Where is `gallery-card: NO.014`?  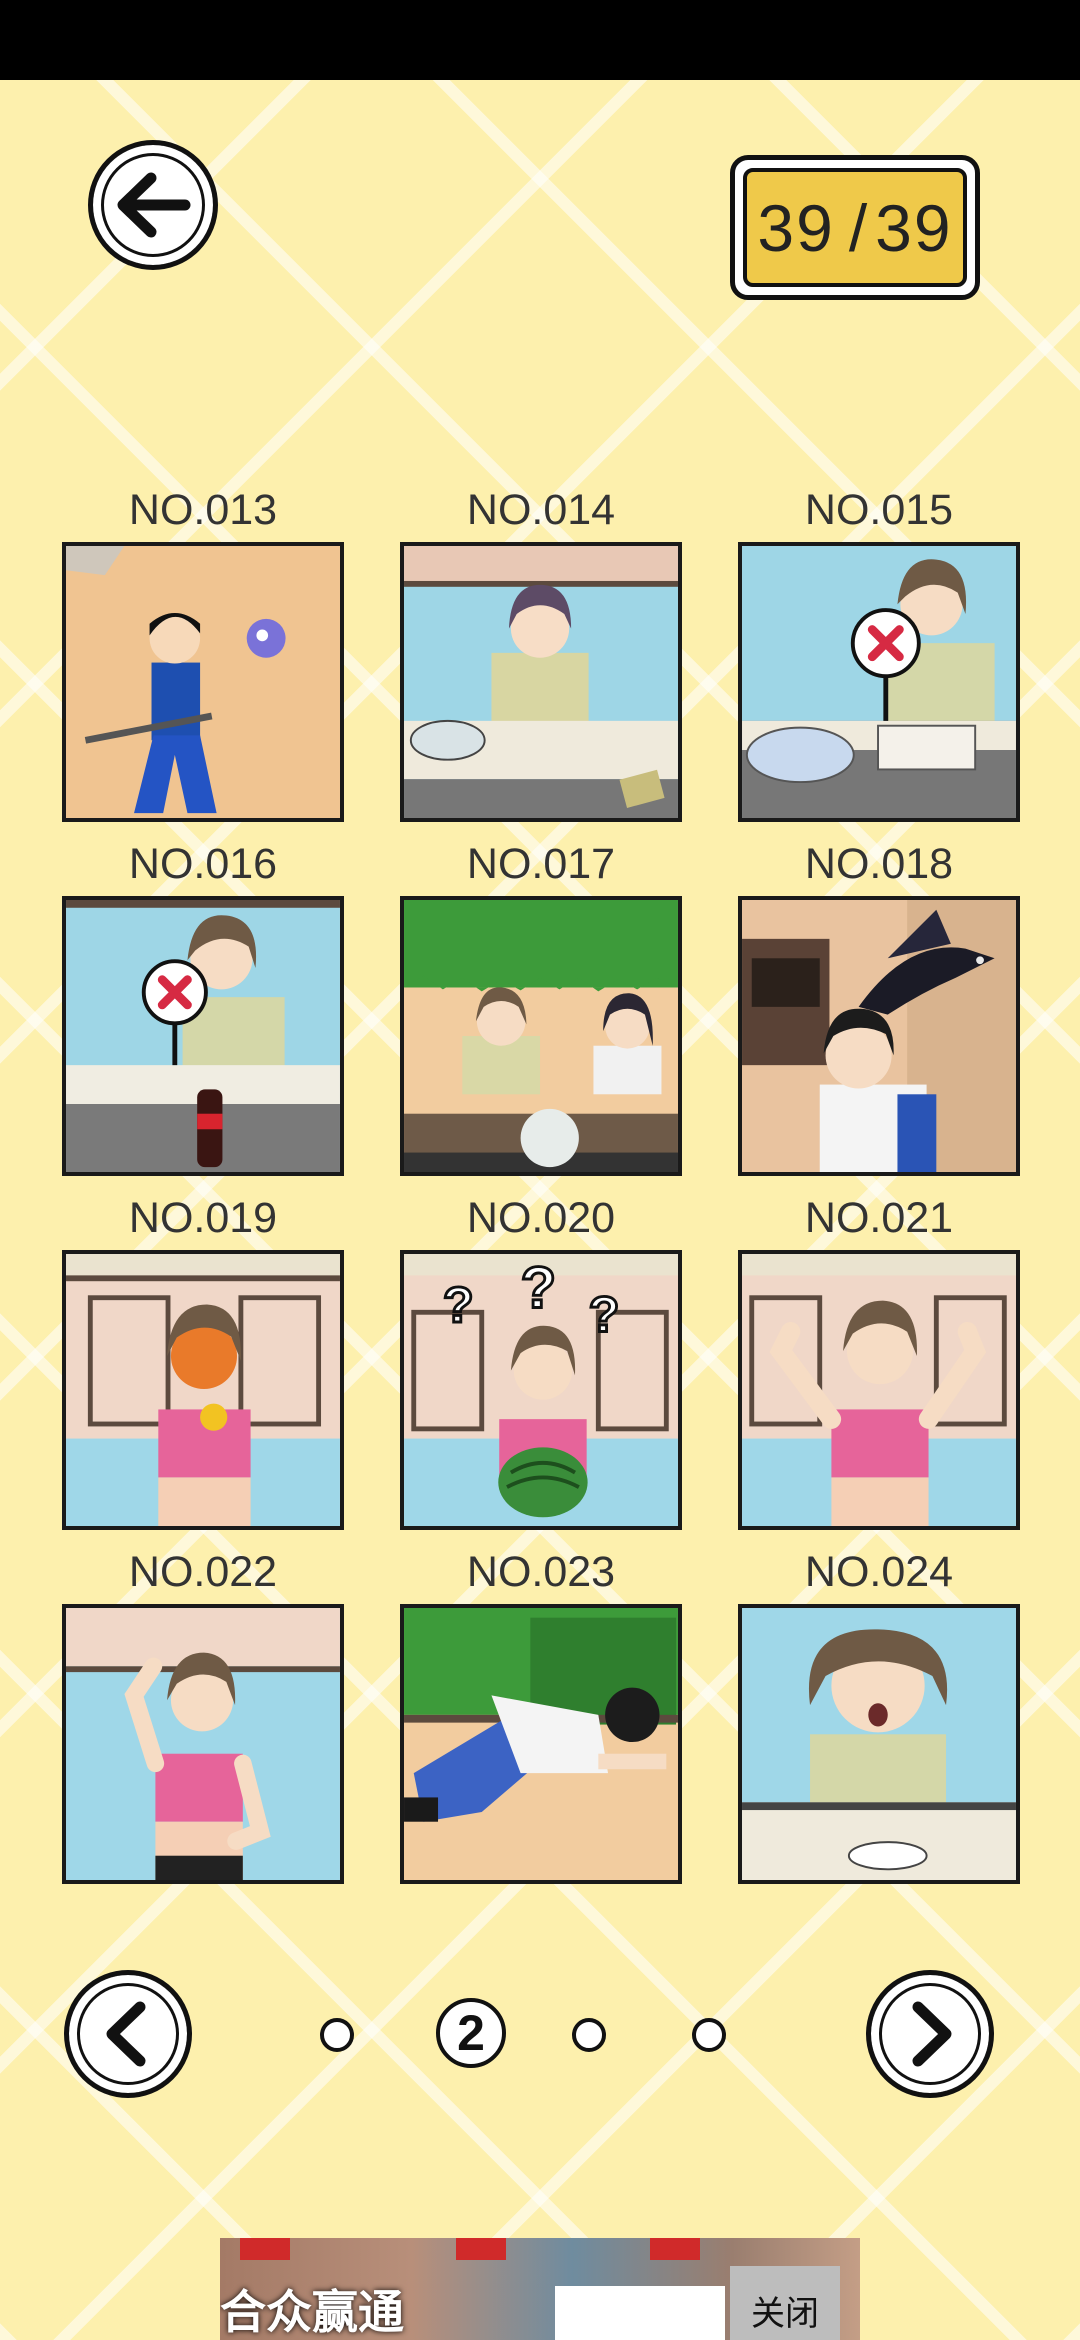 gallery-card: NO.014 is located at coordinates (541, 651).